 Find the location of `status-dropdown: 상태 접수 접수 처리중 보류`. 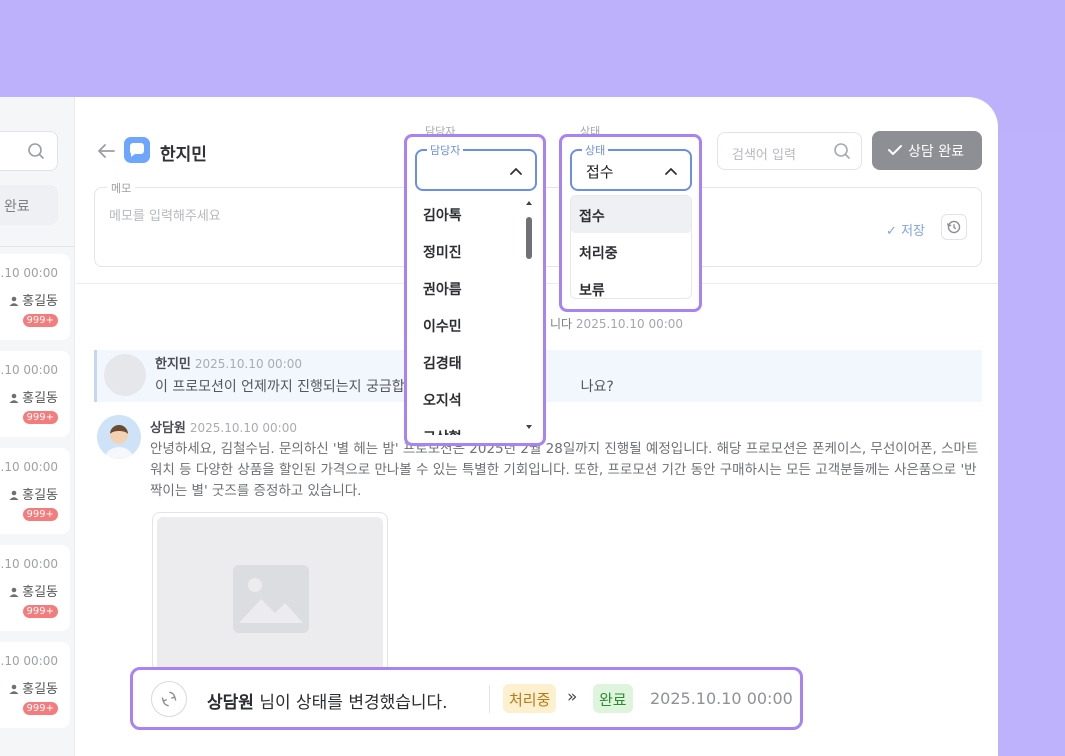

status-dropdown: 상태 접수 접수 처리중 보류 is located at coordinates (630, 223).